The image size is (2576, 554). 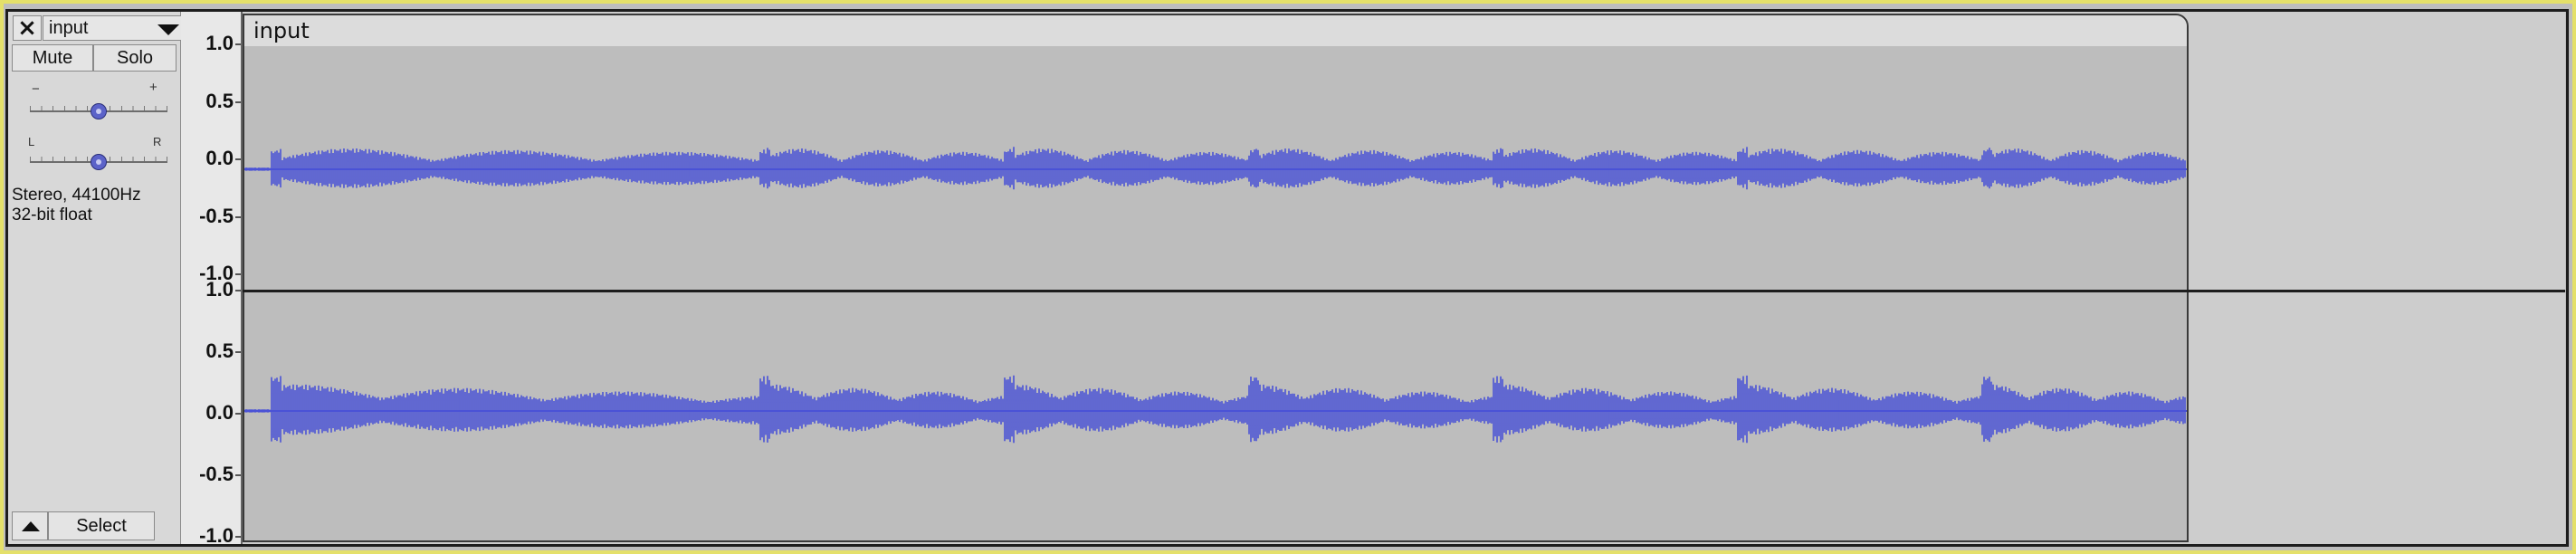 What do you see at coordinates (101, 525) in the screenshot?
I see `select-track-button: Select` at bounding box center [101, 525].